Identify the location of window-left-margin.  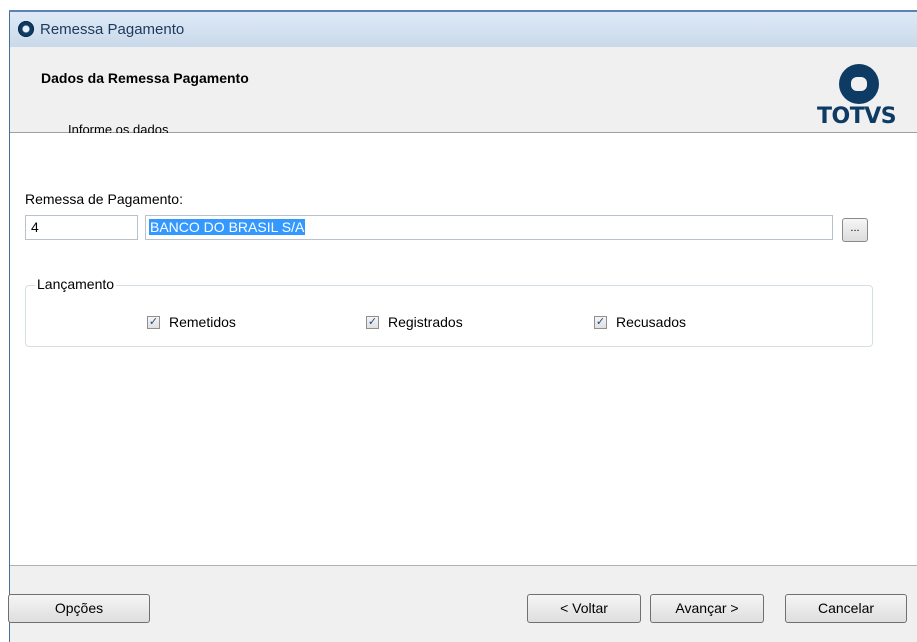
(4, 321).